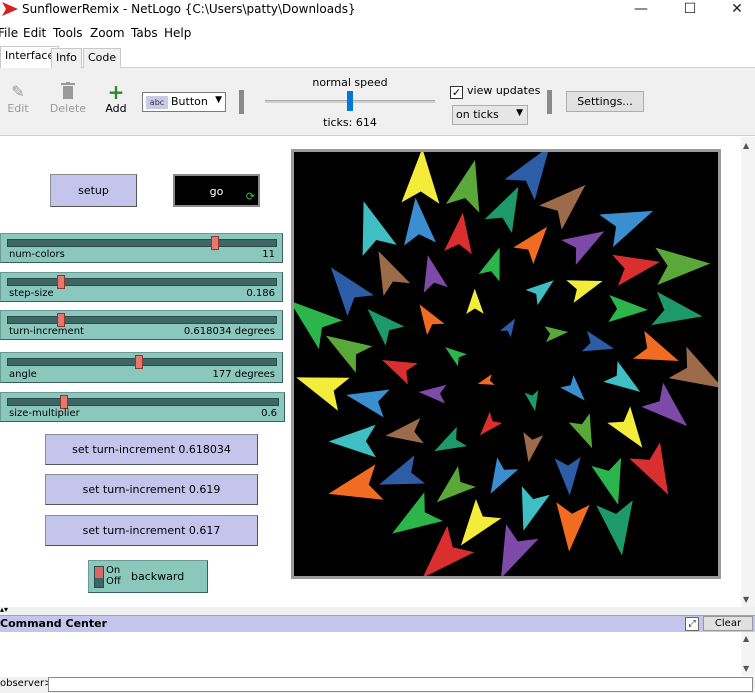 The width and height of the screenshot is (755, 693). I want to click on slider-name: size-multiplier, so click(44, 413).